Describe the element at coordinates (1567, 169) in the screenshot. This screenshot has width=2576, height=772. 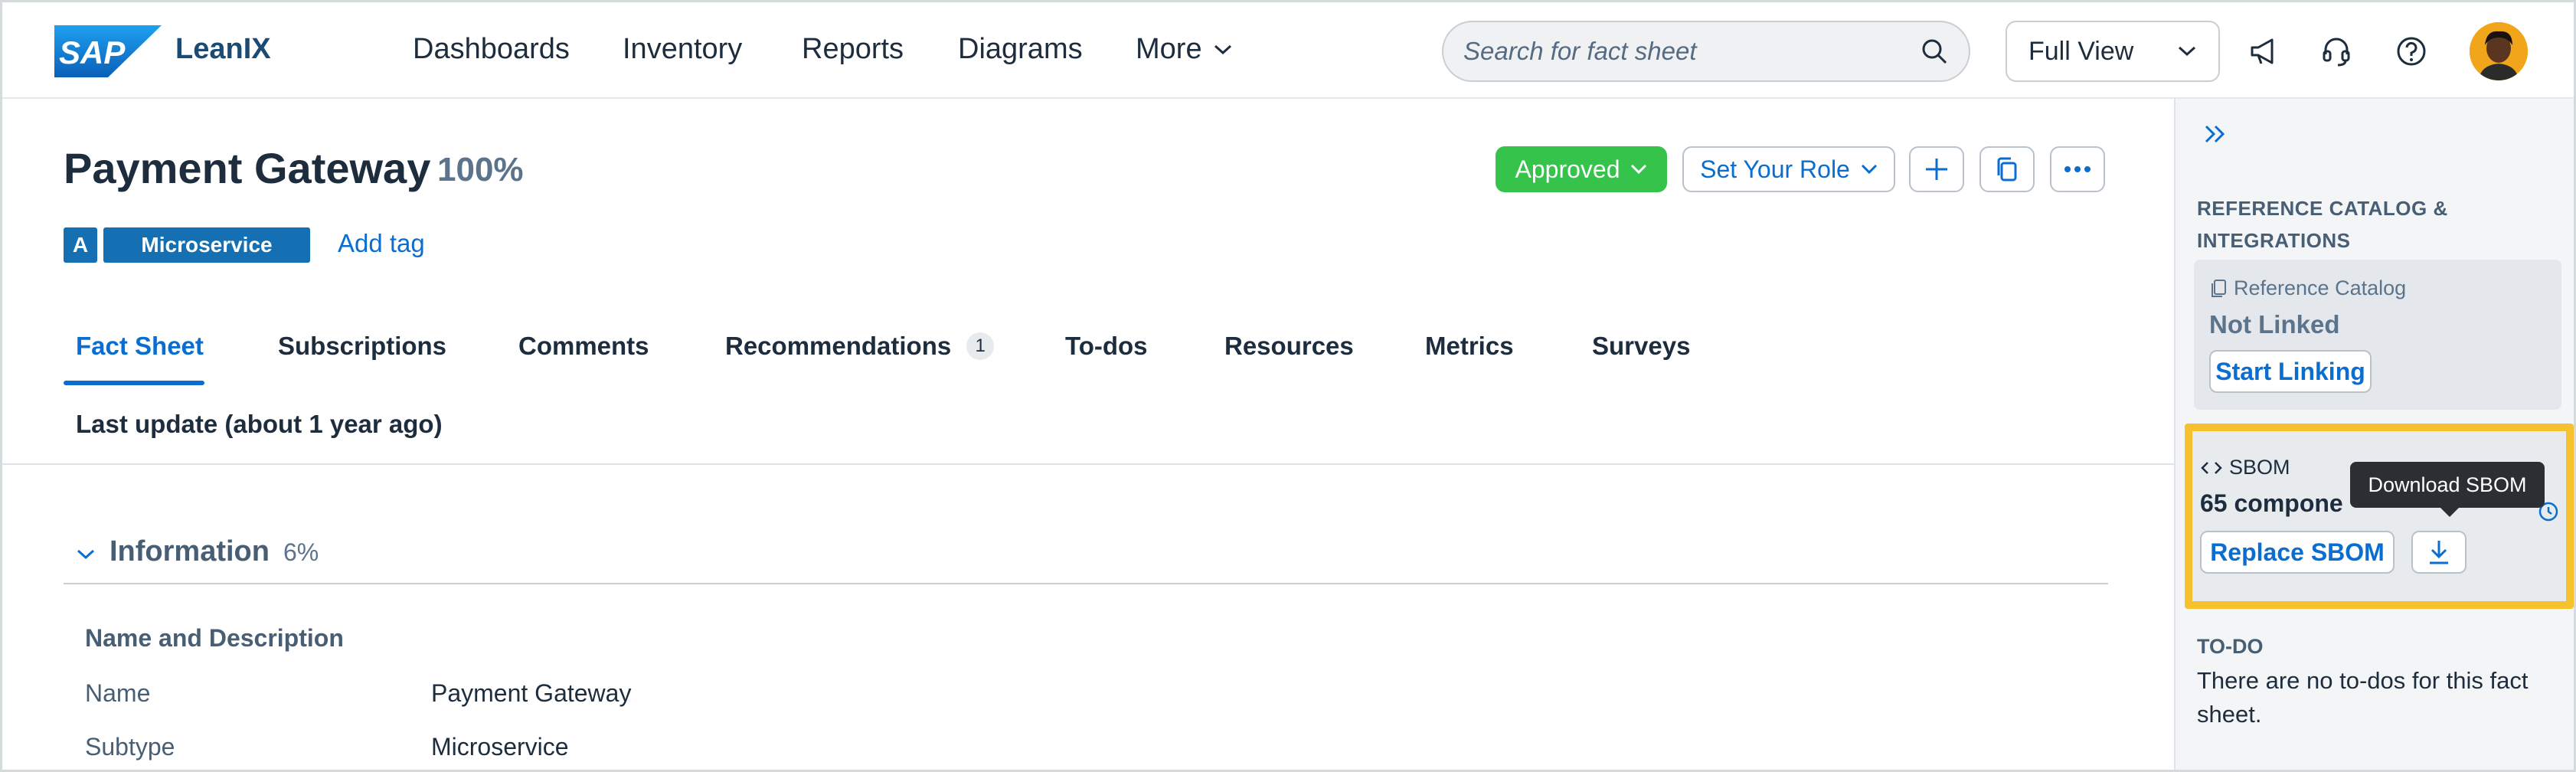
I see `status-label: Approved` at that location.